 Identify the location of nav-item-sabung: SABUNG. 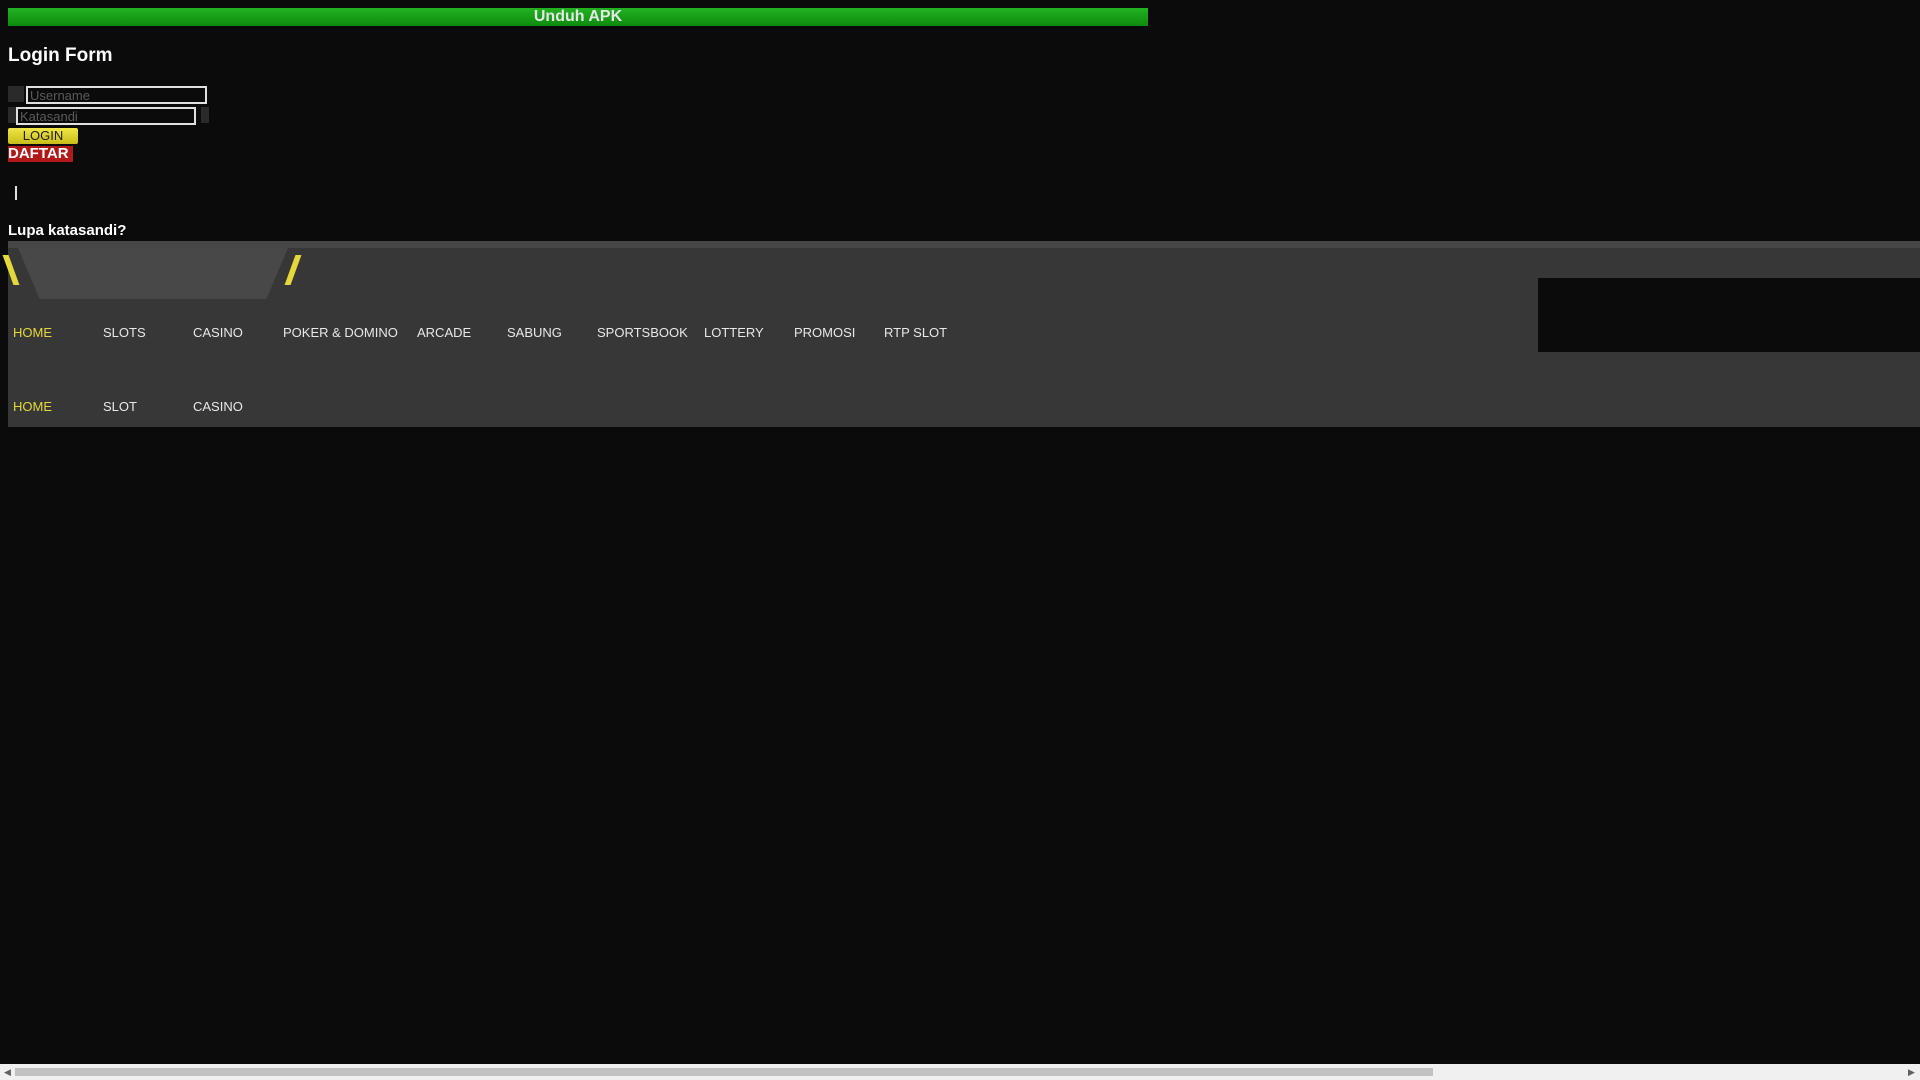
(534, 332).